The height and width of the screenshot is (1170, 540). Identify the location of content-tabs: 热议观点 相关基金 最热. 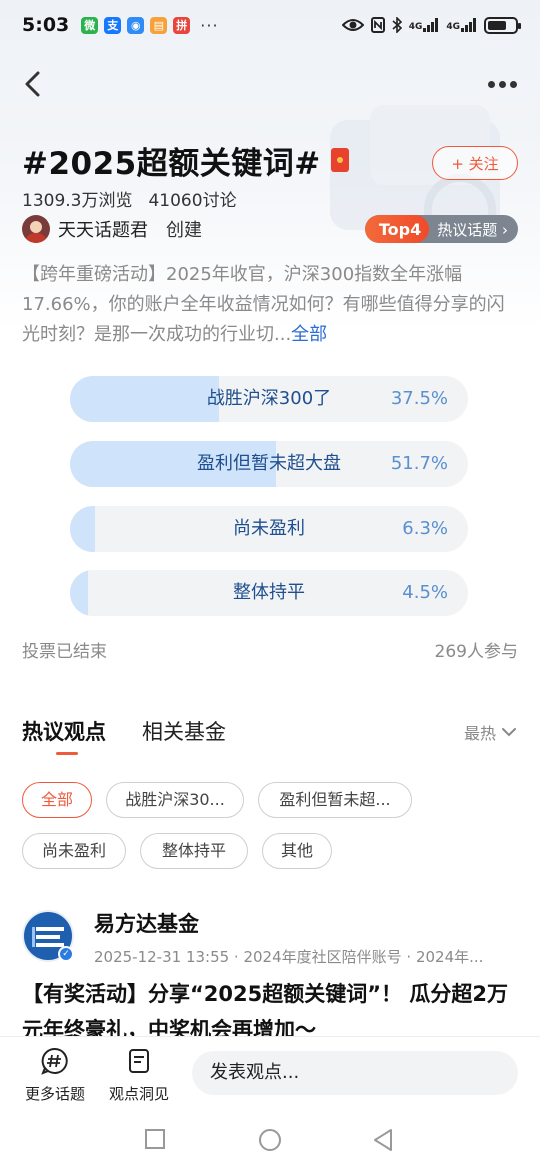
(272, 736).